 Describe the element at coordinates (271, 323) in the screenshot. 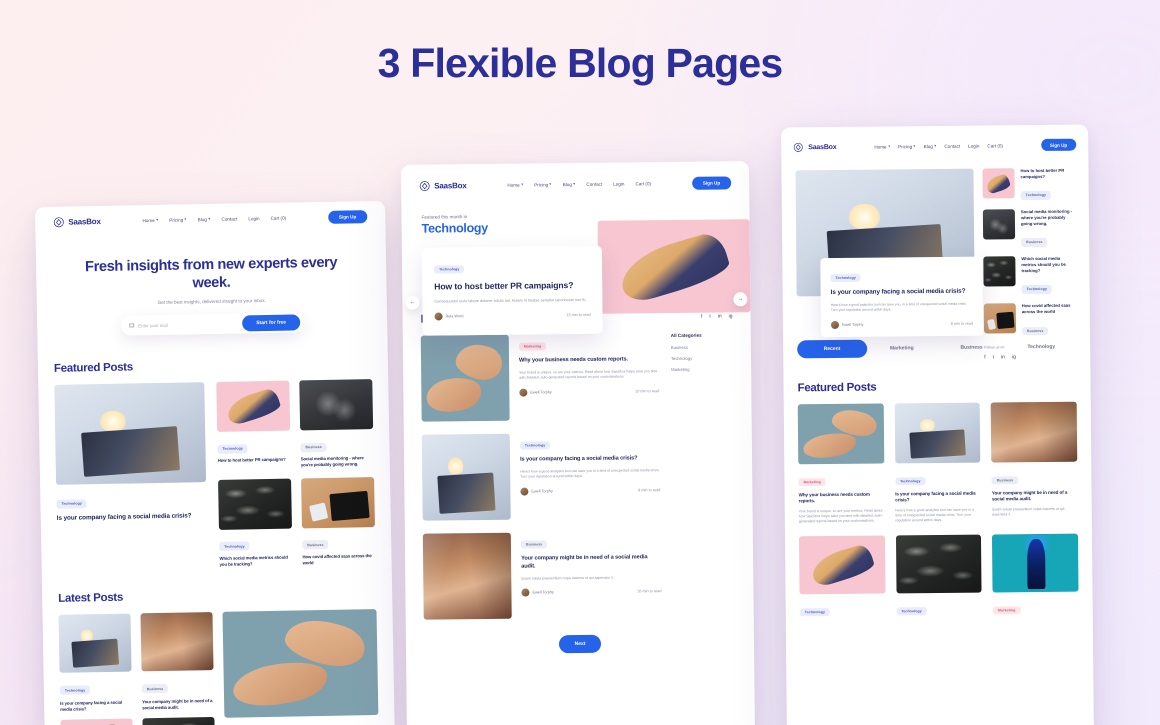

I see `start-for-free-button: Start for free` at that location.